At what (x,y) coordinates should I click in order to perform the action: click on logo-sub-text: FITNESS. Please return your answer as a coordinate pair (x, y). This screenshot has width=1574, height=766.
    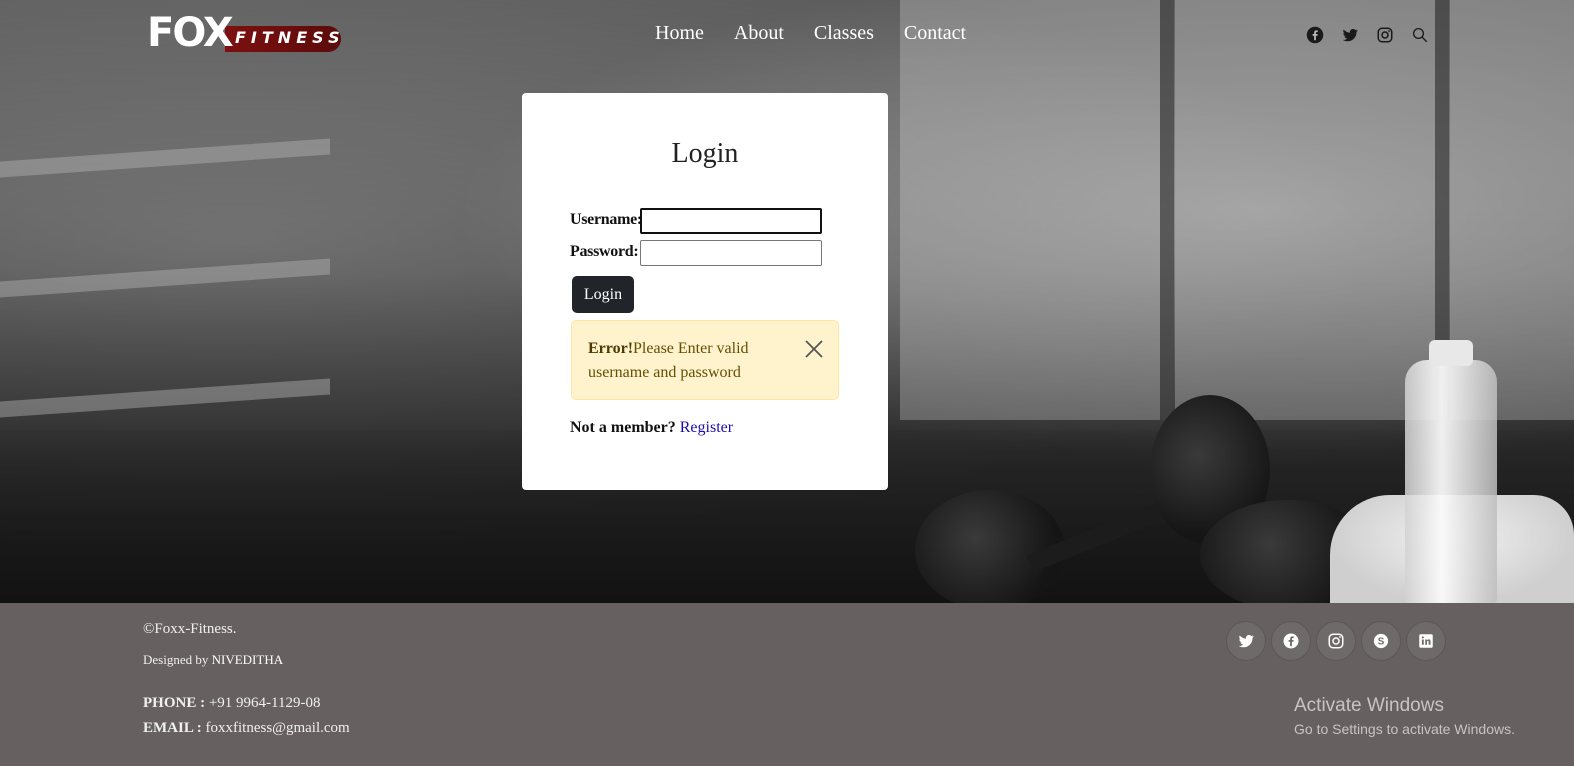
    Looking at the image, I should click on (290, 37).